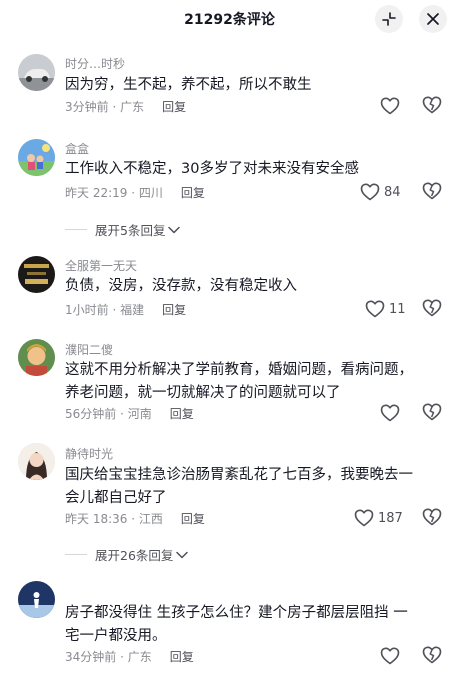 The height and width of the screenshot is (680, 459). Describe the element at coordinates (150, 193) in the screenshot. I see `comment-location: 四川` at that location.